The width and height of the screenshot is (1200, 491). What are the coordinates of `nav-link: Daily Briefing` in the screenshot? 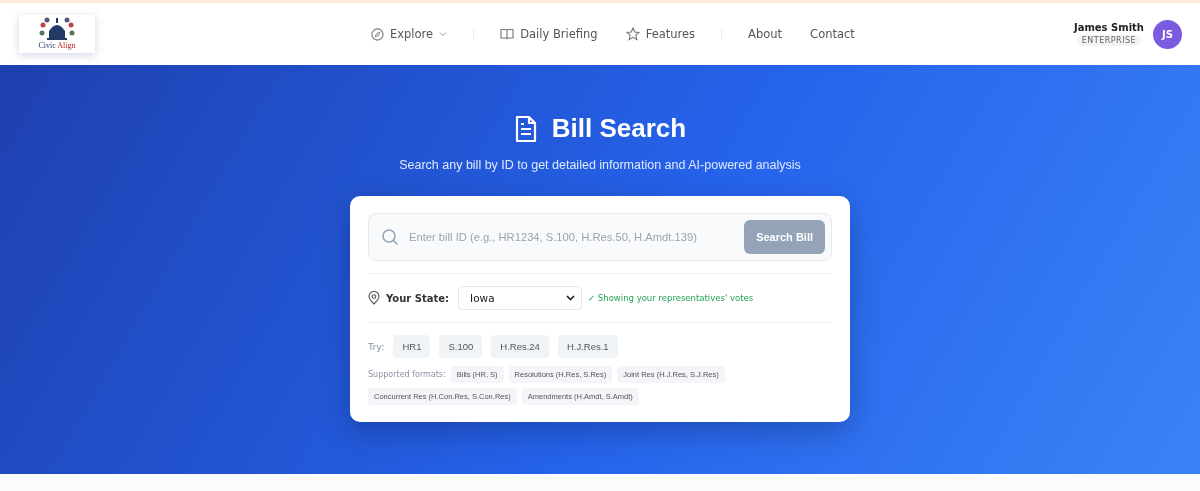 It's located at (549, 34).